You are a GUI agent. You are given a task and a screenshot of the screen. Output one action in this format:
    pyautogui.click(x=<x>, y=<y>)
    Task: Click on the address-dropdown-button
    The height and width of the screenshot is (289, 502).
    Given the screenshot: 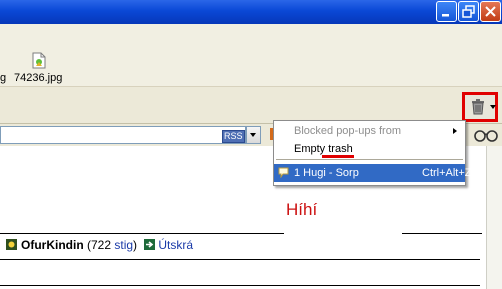 What is the action you would take?
    pyautogui.click(x=253, y=135)
    